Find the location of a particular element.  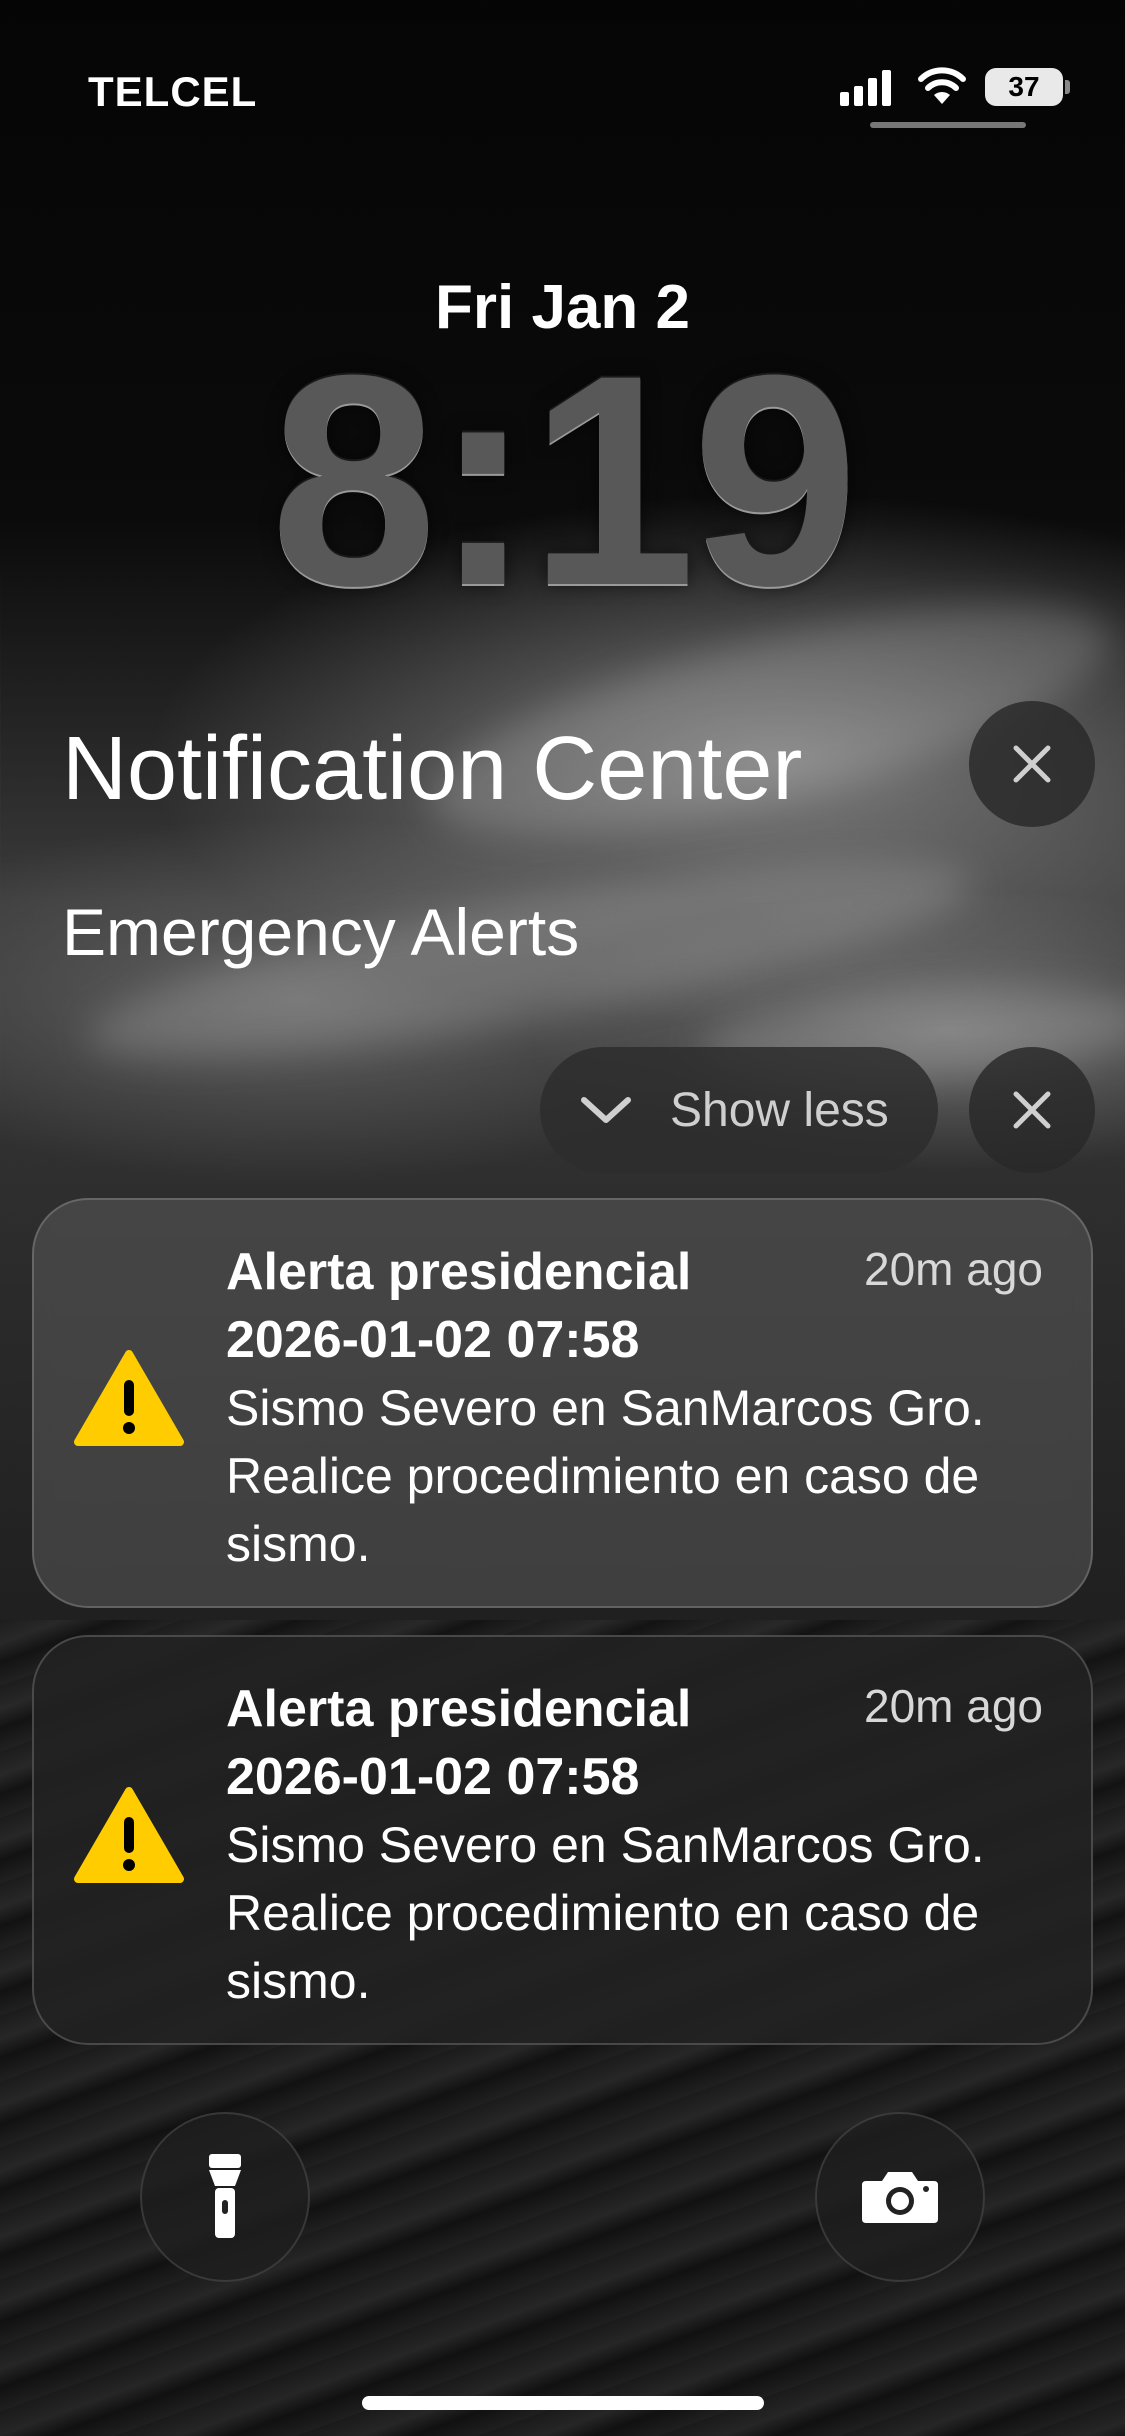

camera-icon is located at coordinates (900, 2197).